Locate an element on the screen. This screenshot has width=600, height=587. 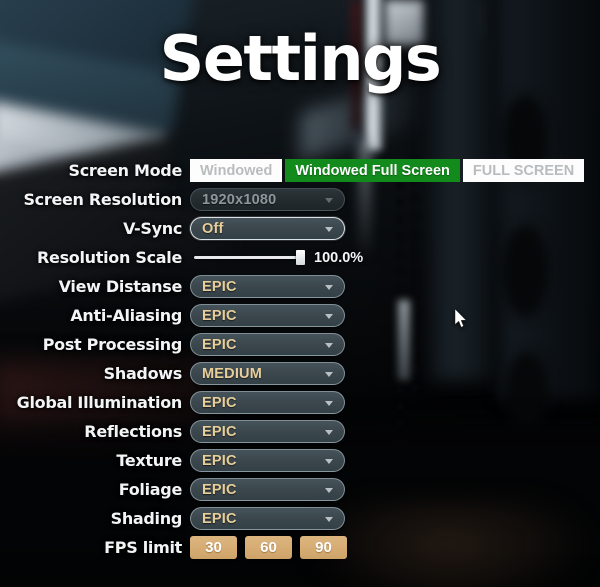
control-foliage: EPIC is located at coordinates (267, 489).